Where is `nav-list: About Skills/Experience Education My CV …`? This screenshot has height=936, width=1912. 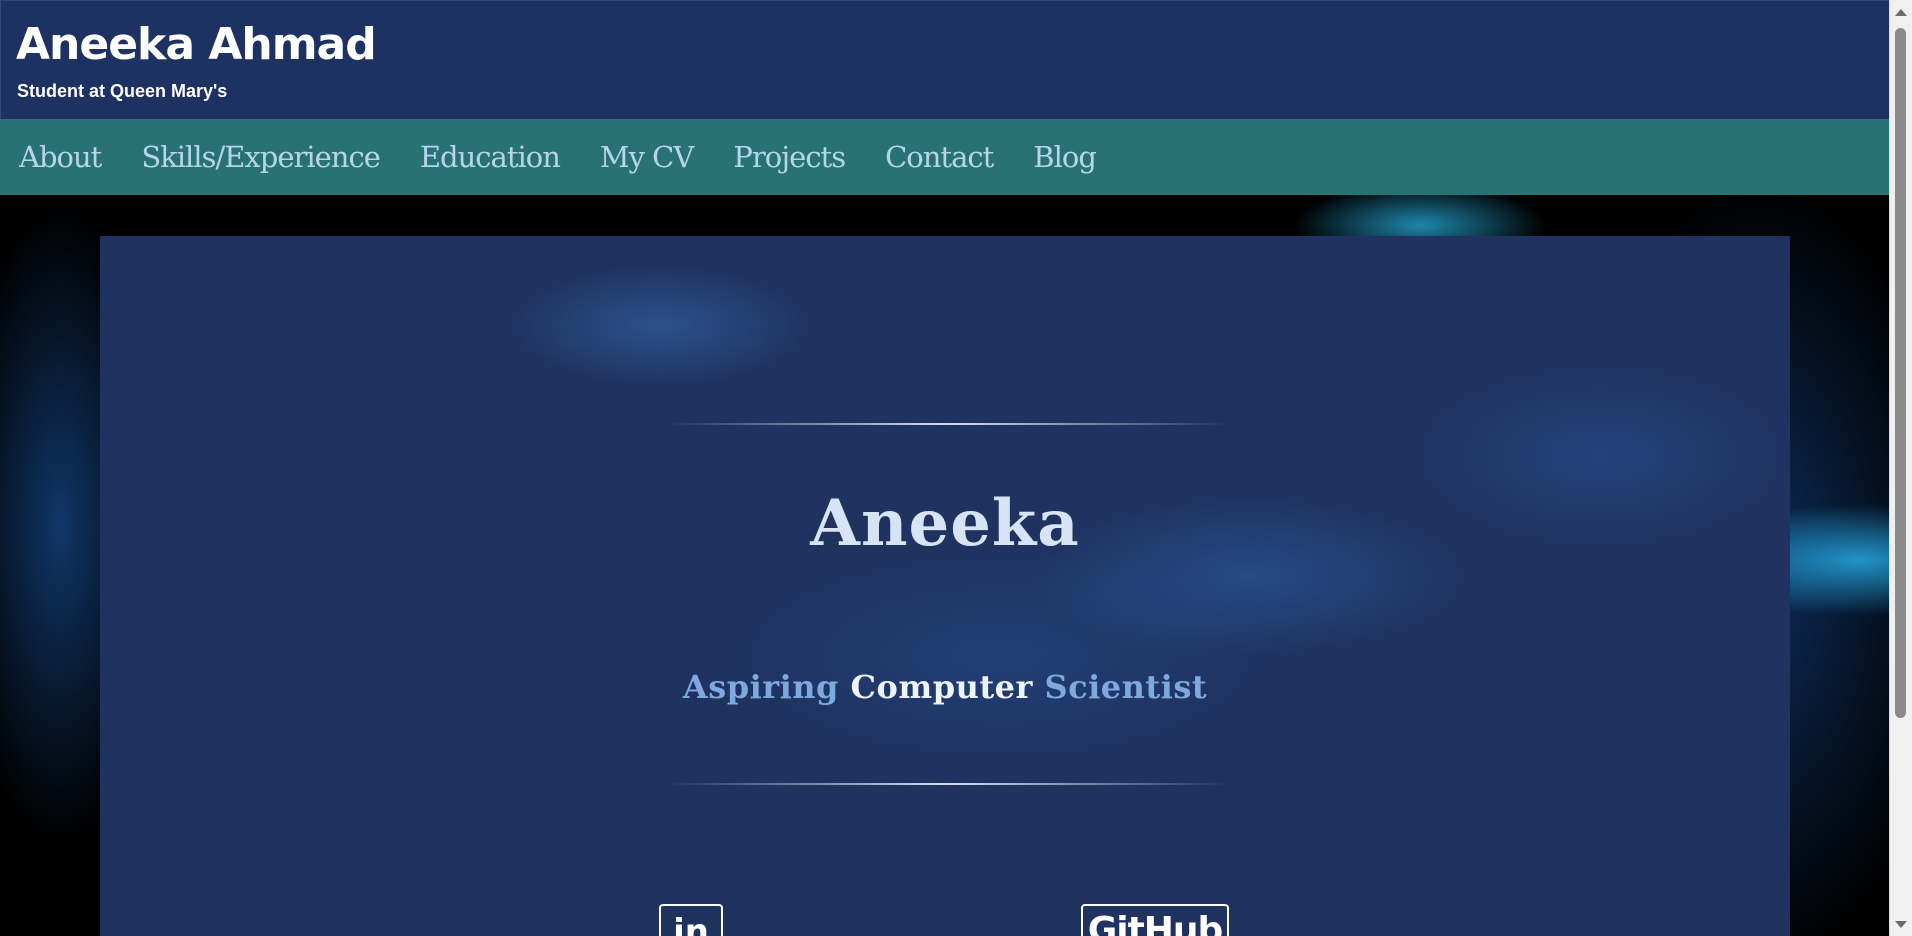
nav-list: About Skills/Experience Education My CV … is located at coordinates (945, 157).